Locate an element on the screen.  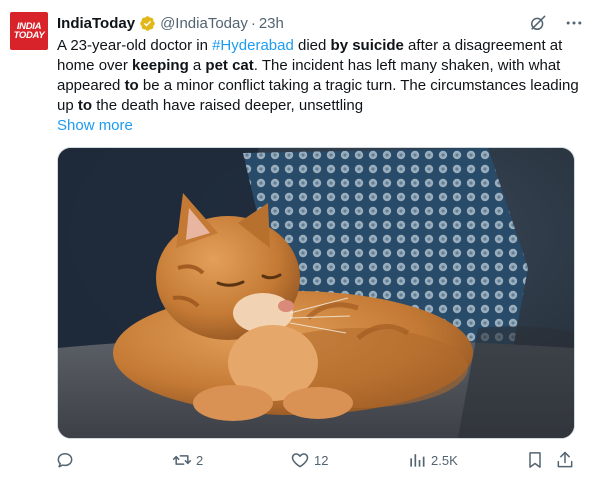
share-button is located at coordinates (565, 460).